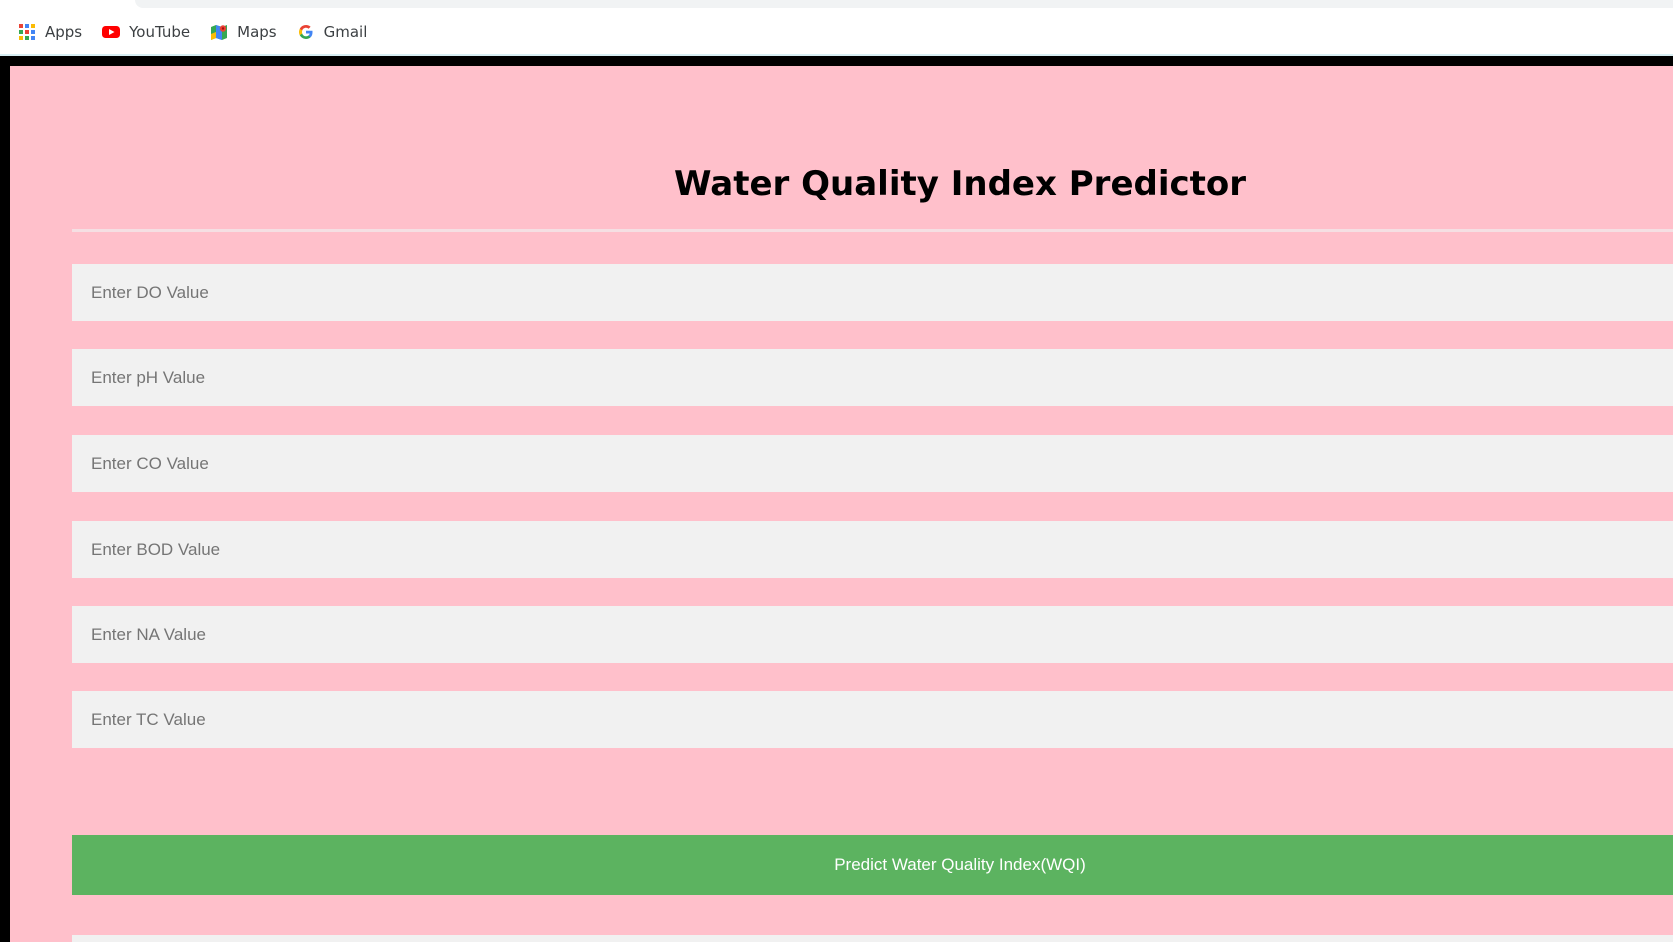 This screenshot has width=1673, height=942. Describe the element at coordinates (305, 32) in the screenshot. I see `google-g-icon` at that location.